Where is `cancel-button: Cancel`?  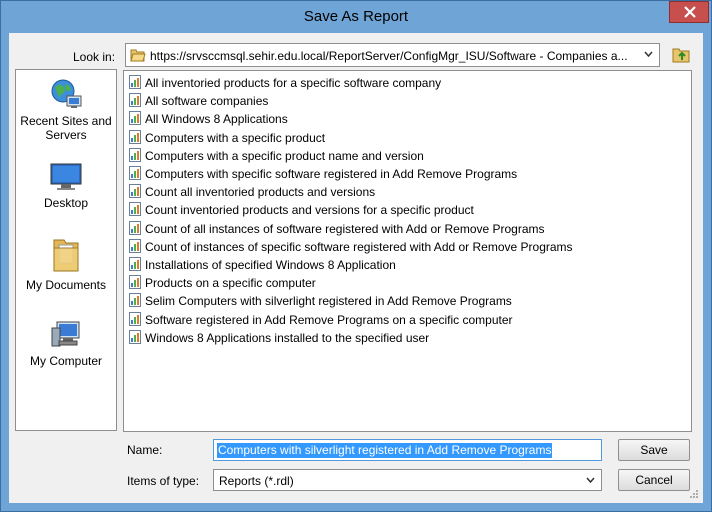
cancel-button: Cancel is located at coordinates (654, 480).